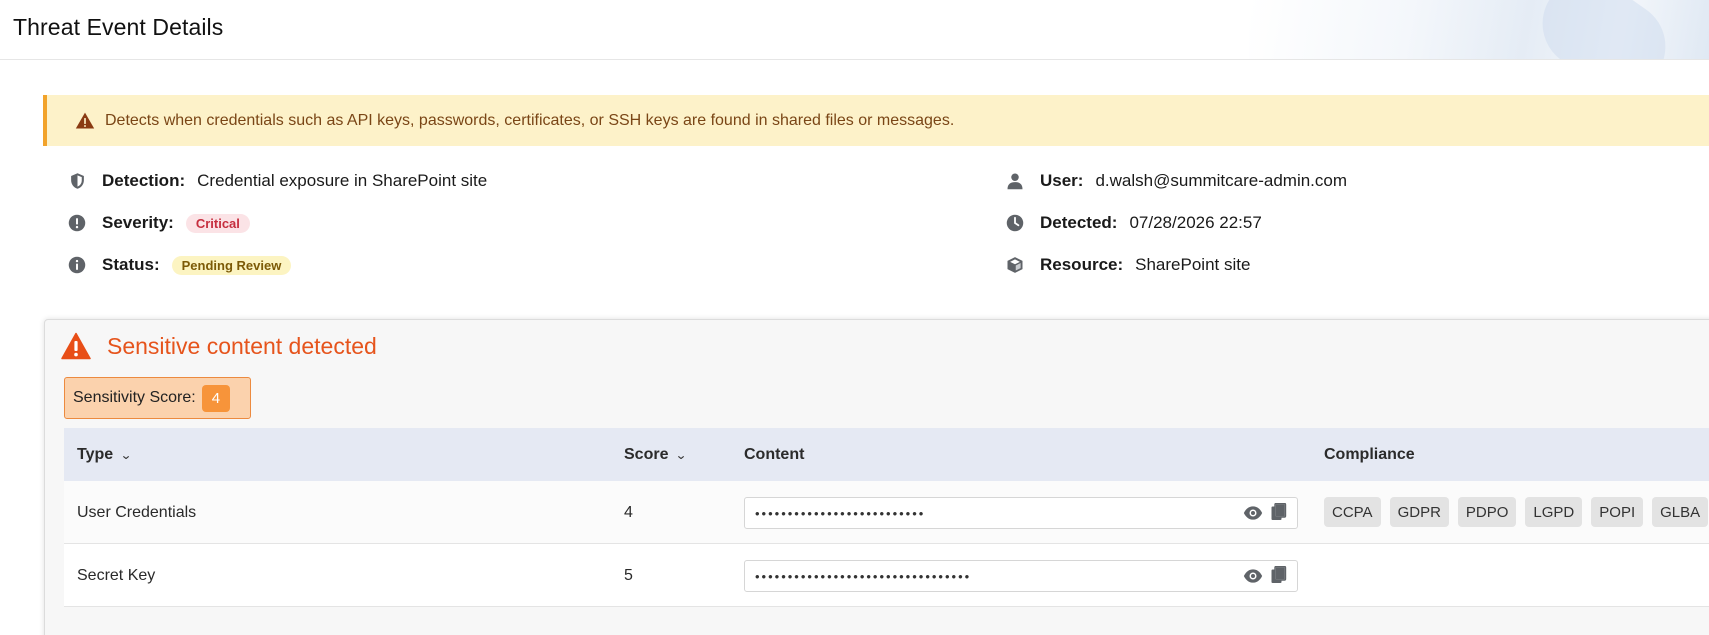  I want to click on info-circle-icon, so click(77, 265).